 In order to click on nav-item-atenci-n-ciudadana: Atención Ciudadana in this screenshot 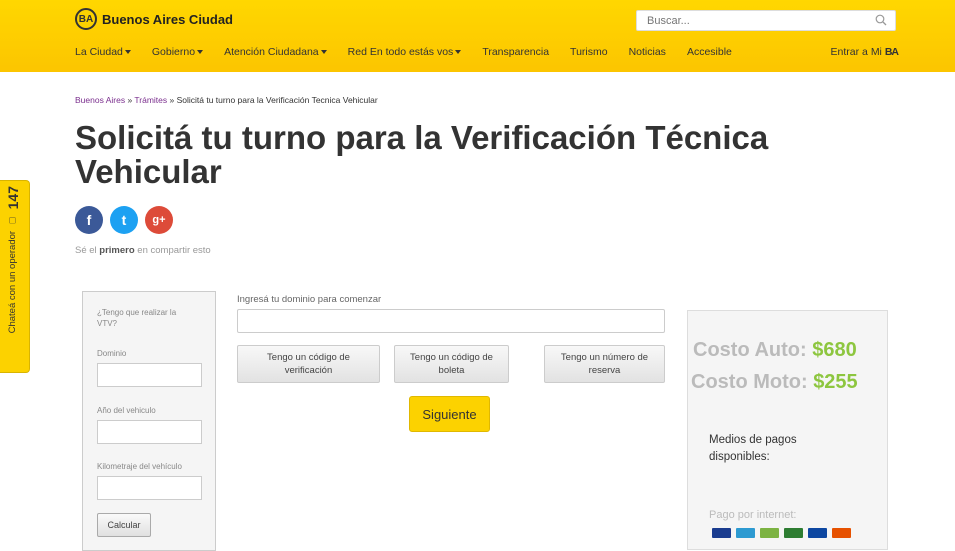, I will do `click(275, 52)`.